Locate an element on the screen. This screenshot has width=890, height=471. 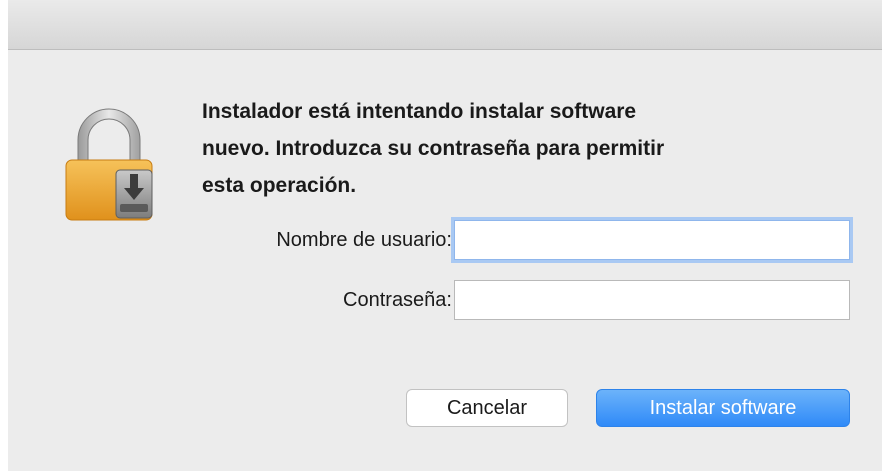
install-software-button: Instalar software is located at coordinates (723, 408).